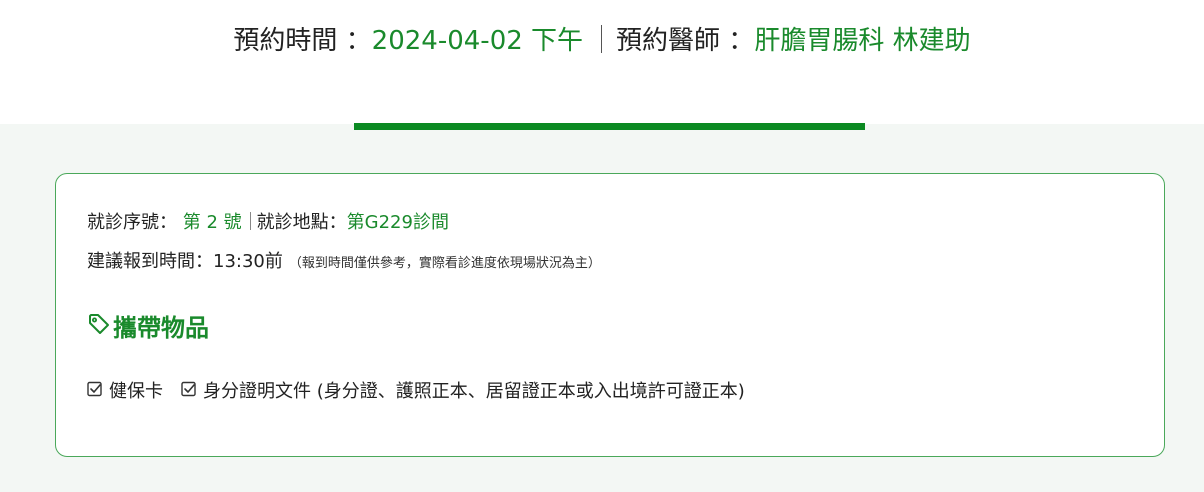  Describe the element at coordinates (397, 222) in the screenshot. I see `visit-location-value: 第G229診間` at that location.